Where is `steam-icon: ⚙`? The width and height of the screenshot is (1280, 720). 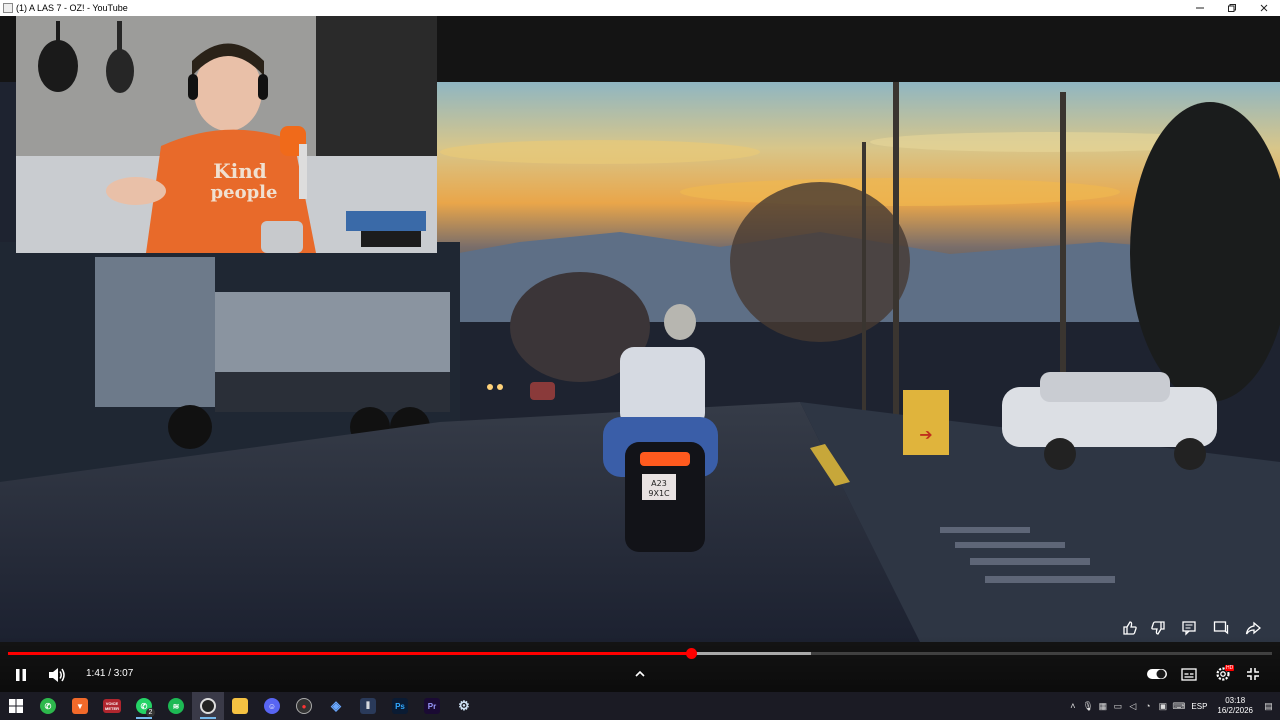
steam-icon: ⚙ is located at coordinates (464, 705).